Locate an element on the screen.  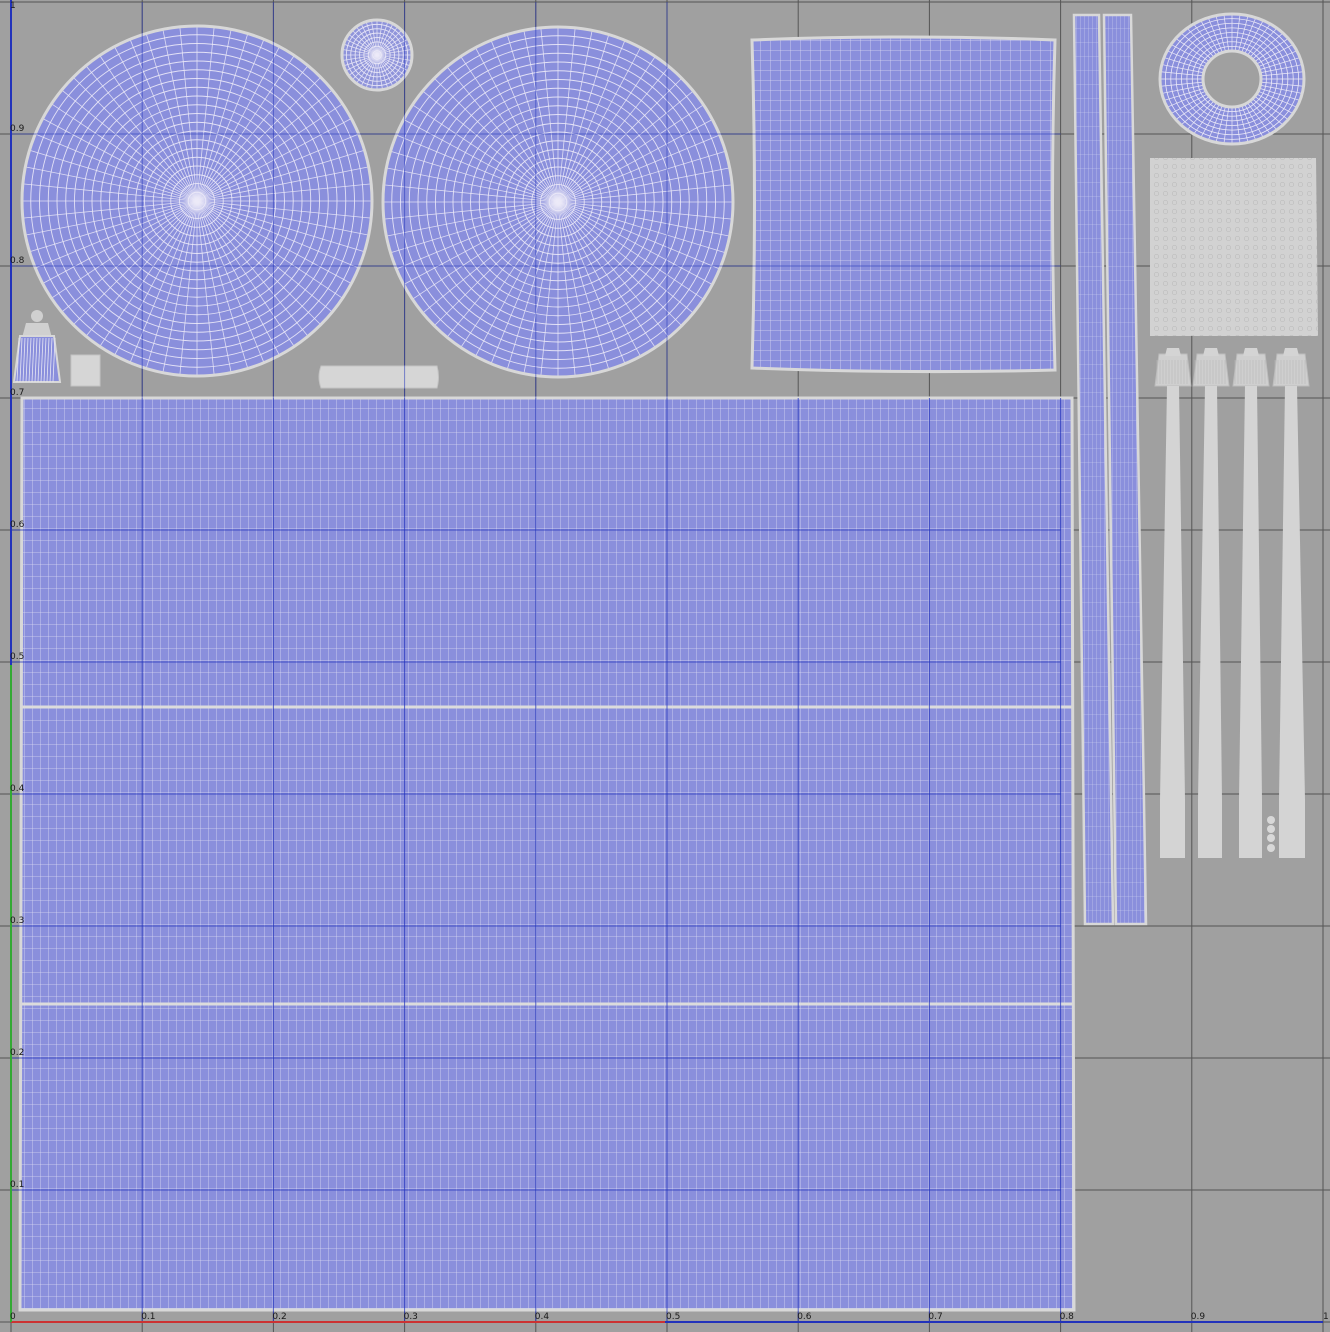
uv-shell-disc-right is located at coordinates (558, 202).